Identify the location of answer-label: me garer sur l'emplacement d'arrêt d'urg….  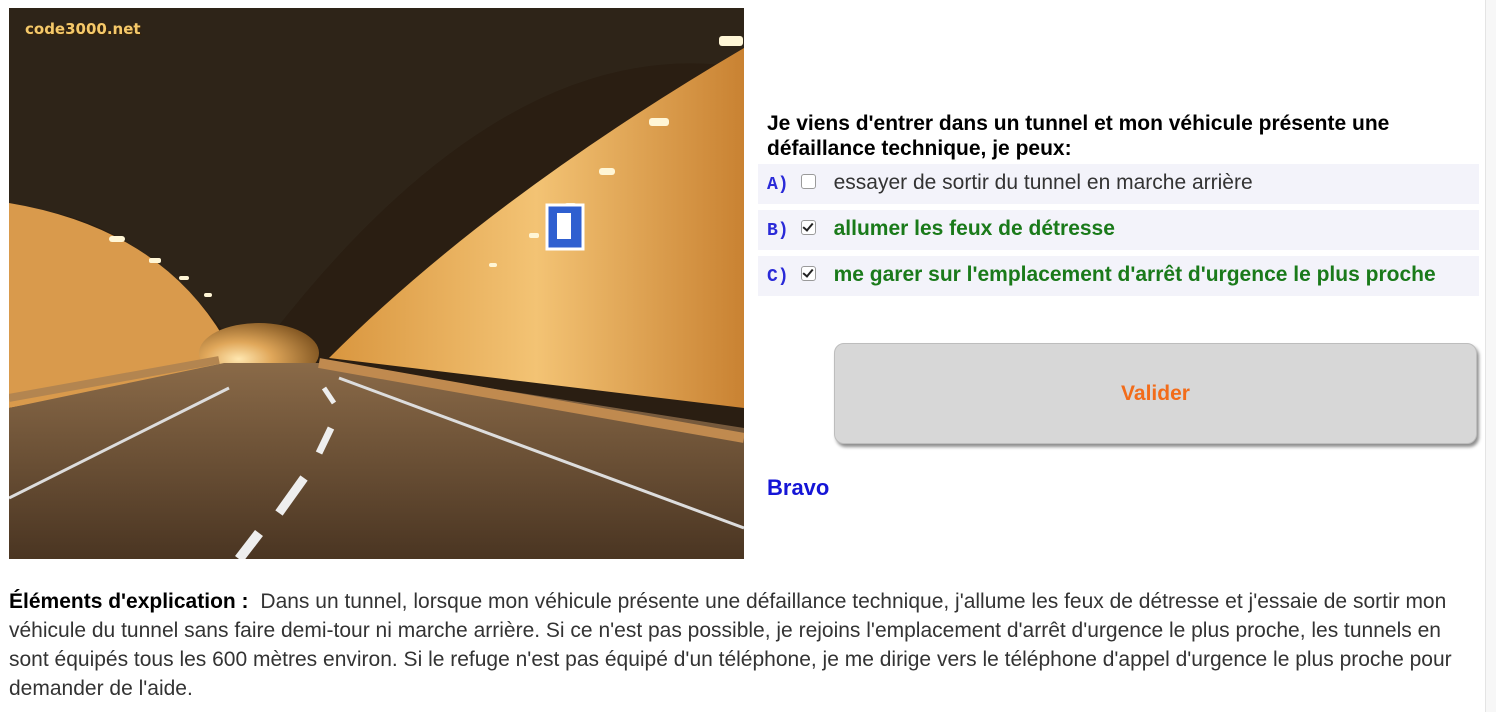
(1134, 274).